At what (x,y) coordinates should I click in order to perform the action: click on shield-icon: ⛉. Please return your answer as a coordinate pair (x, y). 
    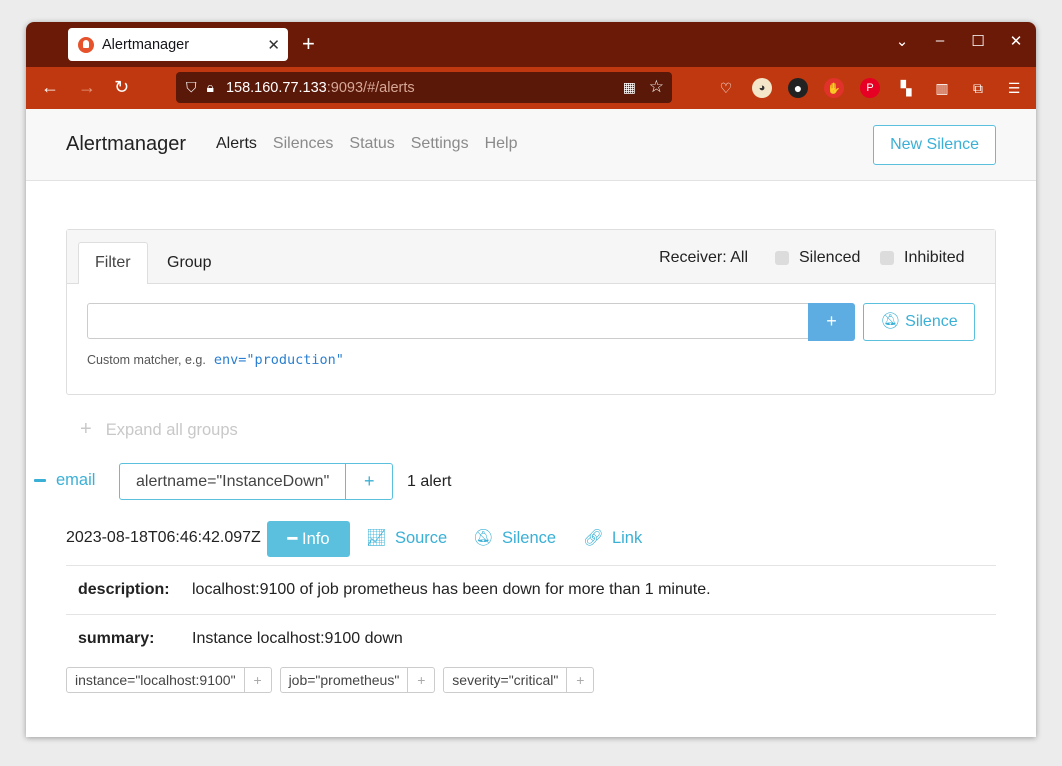
    Looking at the image, I should click on (191, 87).